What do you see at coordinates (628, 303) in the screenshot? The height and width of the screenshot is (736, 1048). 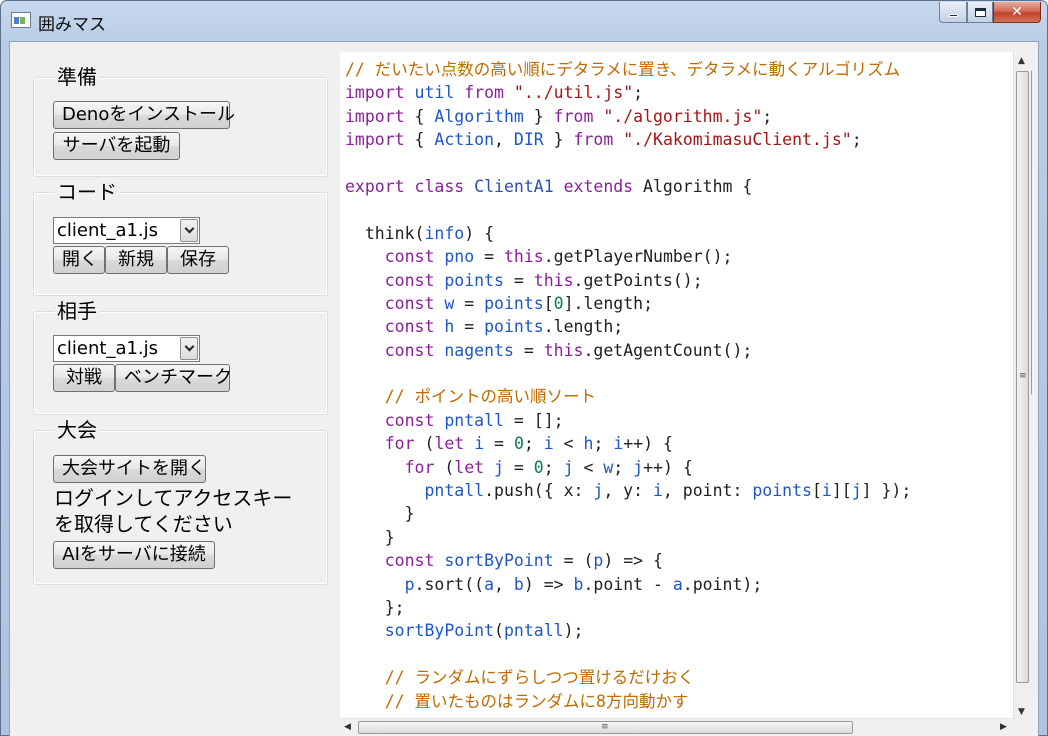 I see `code-line: const w = points[0].length;` at bounding box center [628, 303].